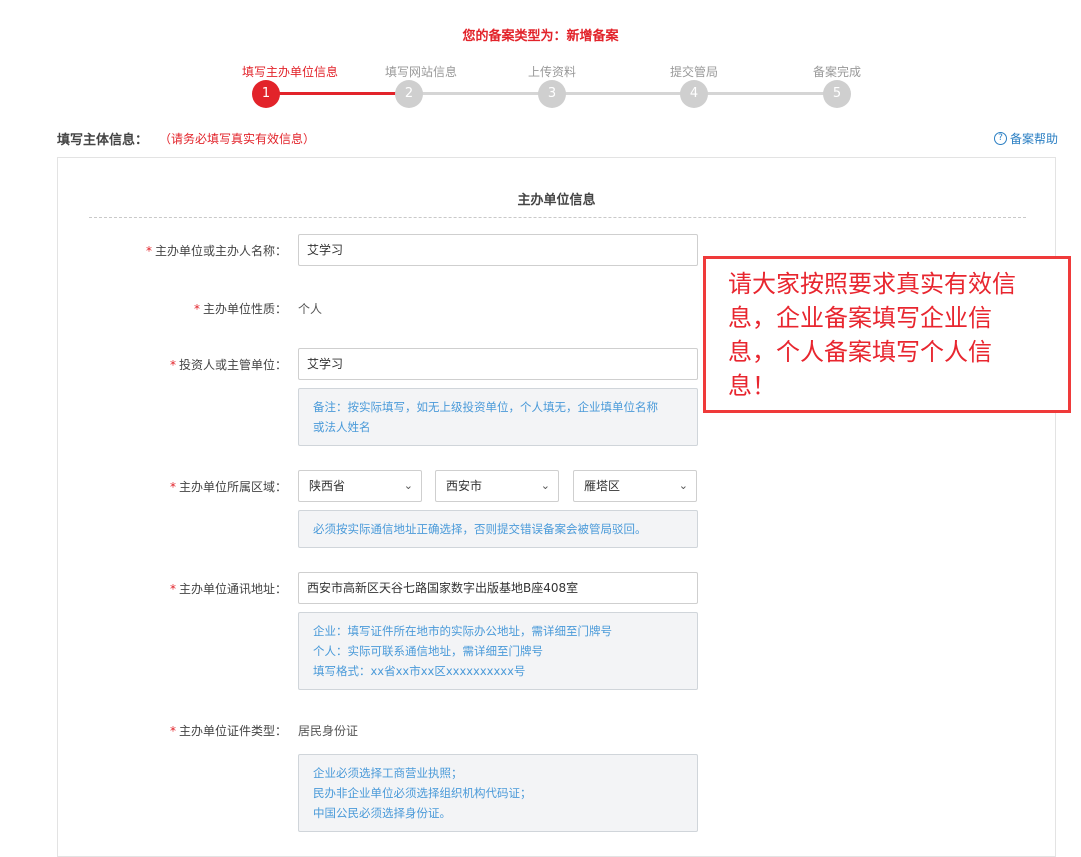 The image size is (1081, 857). I want to click on step-label-2: 填写网站信息, so click(420, 72).